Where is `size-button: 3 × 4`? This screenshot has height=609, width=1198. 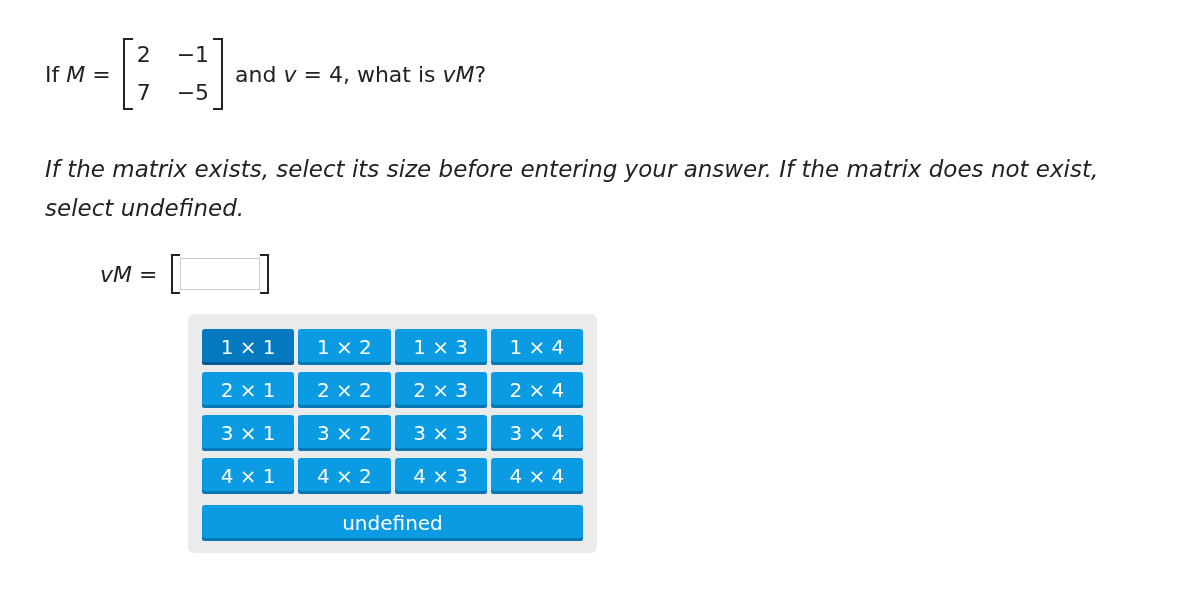 size-button: 3 × 4 is located at coordinates (536, 433).